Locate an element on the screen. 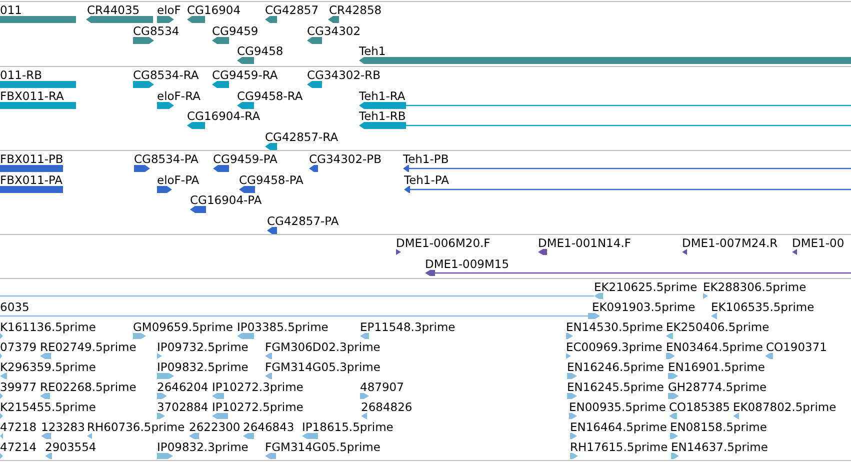 The height and width of the screenshot is (462, 851). feature-label: 011 is located at coordinates (11, 10).